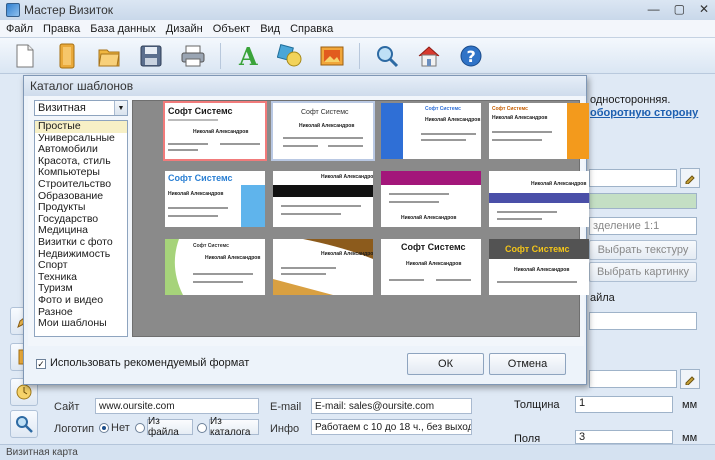 The width and height of the screenshot is (715, 460). I want to click on cancel-button: Отмена, so click(527, 364).